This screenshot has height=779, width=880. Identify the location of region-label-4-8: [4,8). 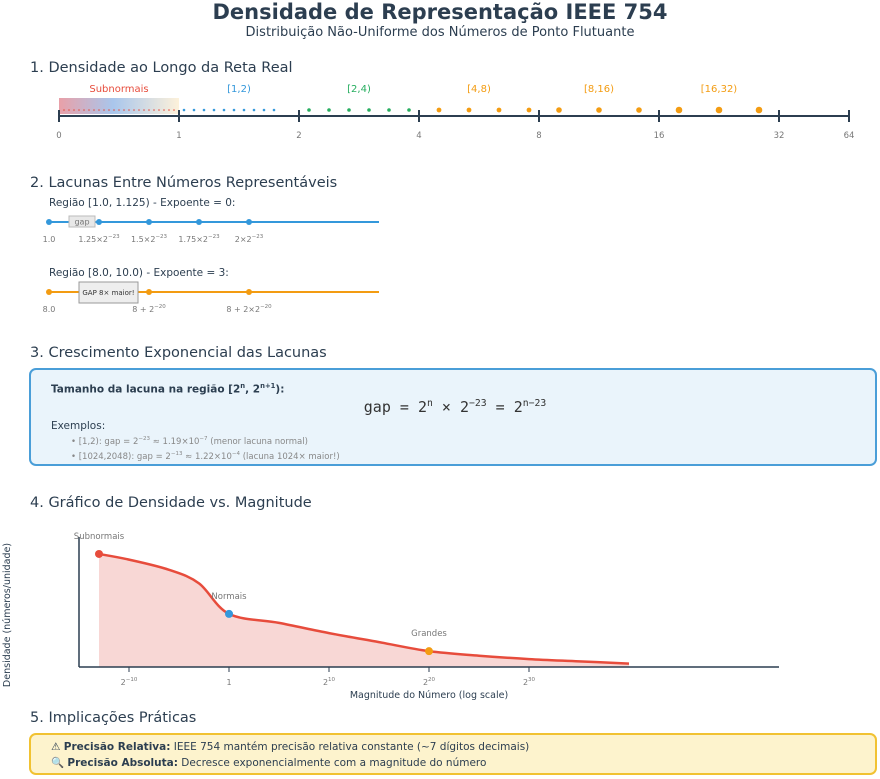
(479, 89).